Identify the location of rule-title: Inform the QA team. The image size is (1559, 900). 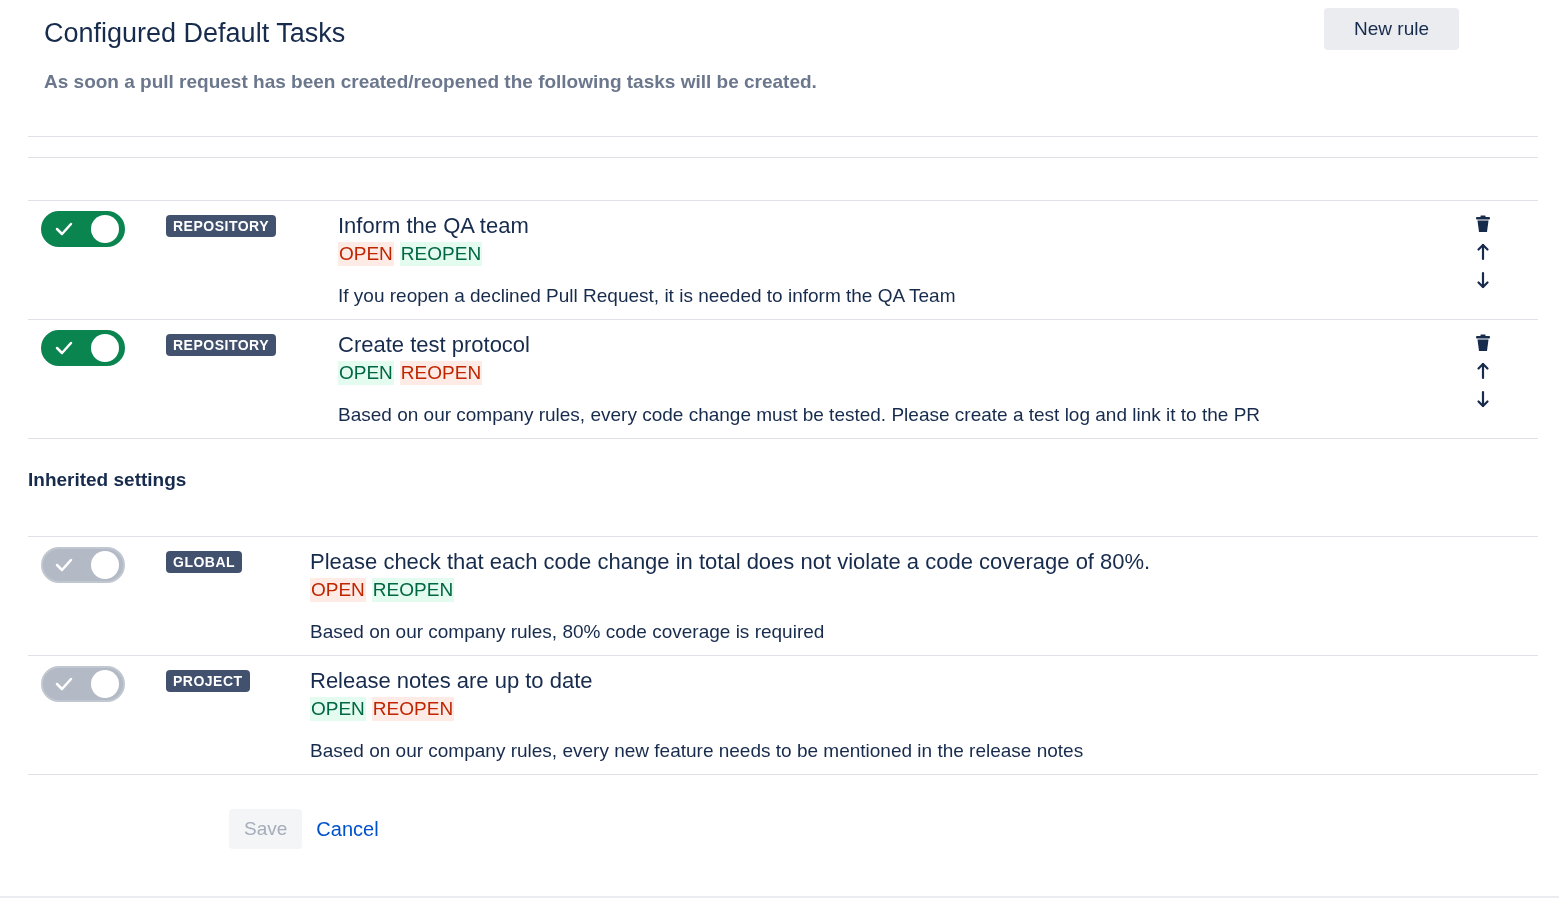
(434, 226).